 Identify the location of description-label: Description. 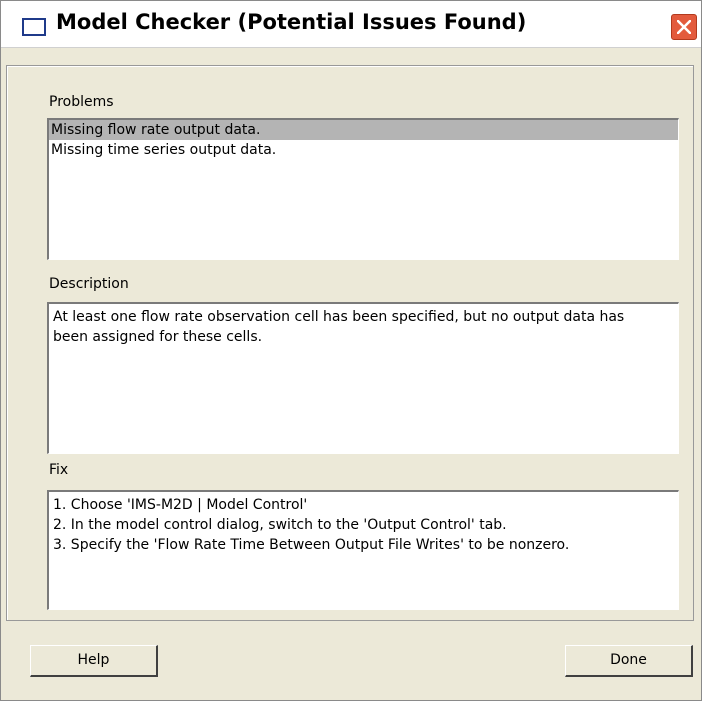
(89, 284).